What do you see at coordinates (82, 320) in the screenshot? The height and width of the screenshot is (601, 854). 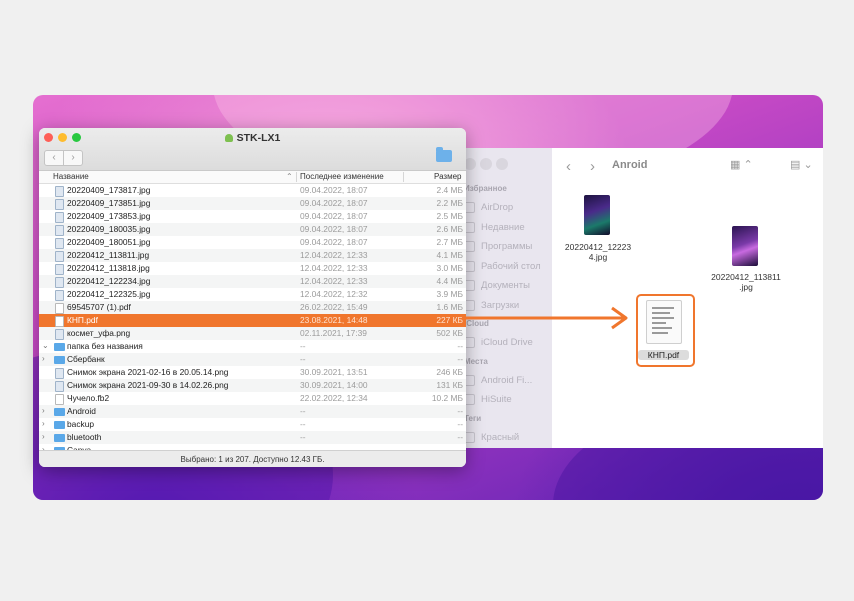 I see `row-name: КНП.pdf` at bounding box center [82, 320].